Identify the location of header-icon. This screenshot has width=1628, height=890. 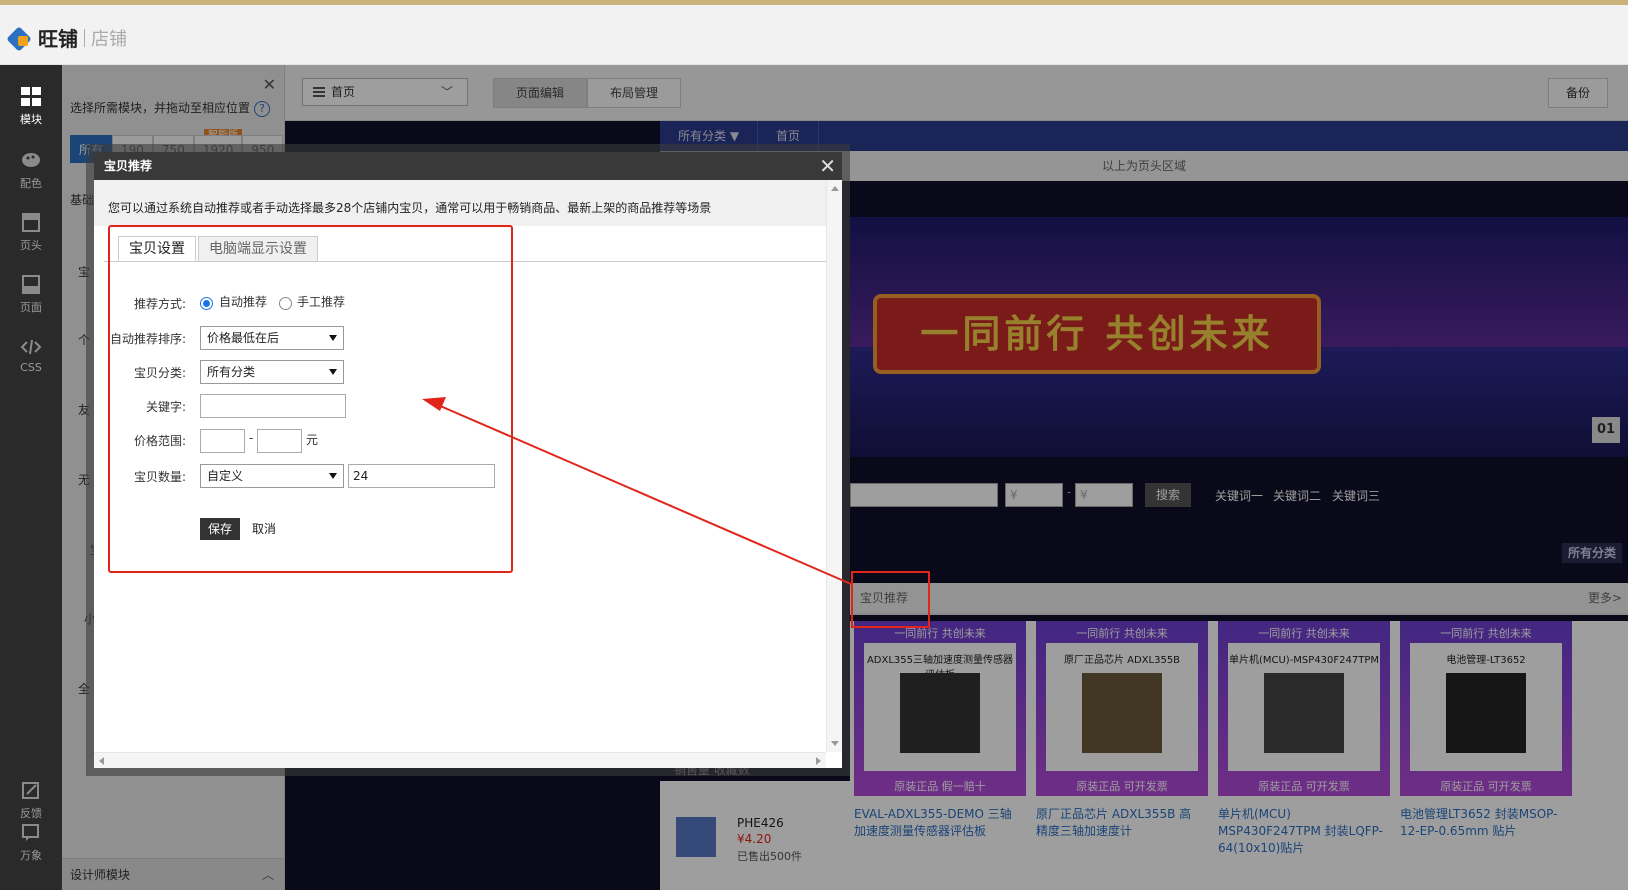
(31, 222).